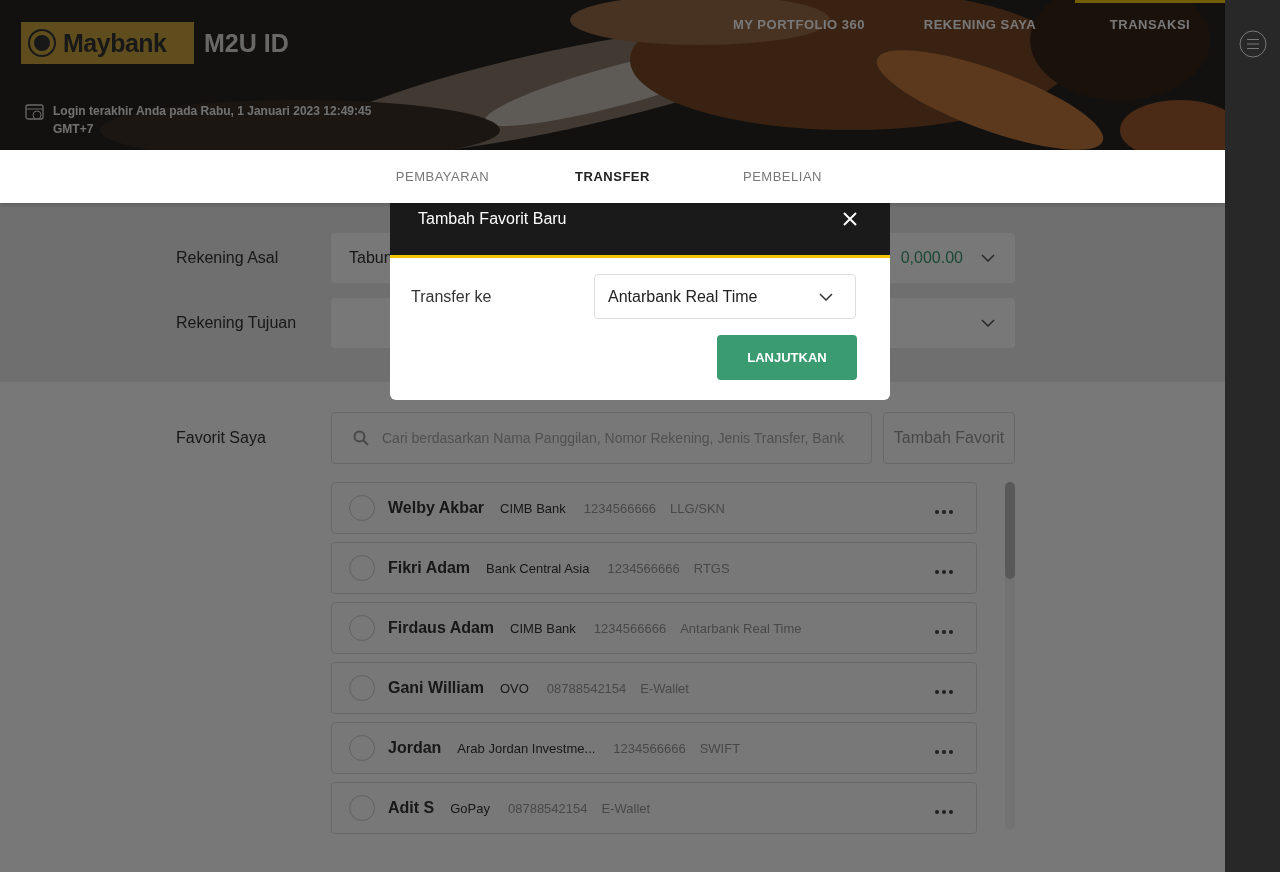  What do you see at coordinates (228, 258) in the screenshot?
I see `field-label: Rekening Asal` at bounding box center [228, 258].